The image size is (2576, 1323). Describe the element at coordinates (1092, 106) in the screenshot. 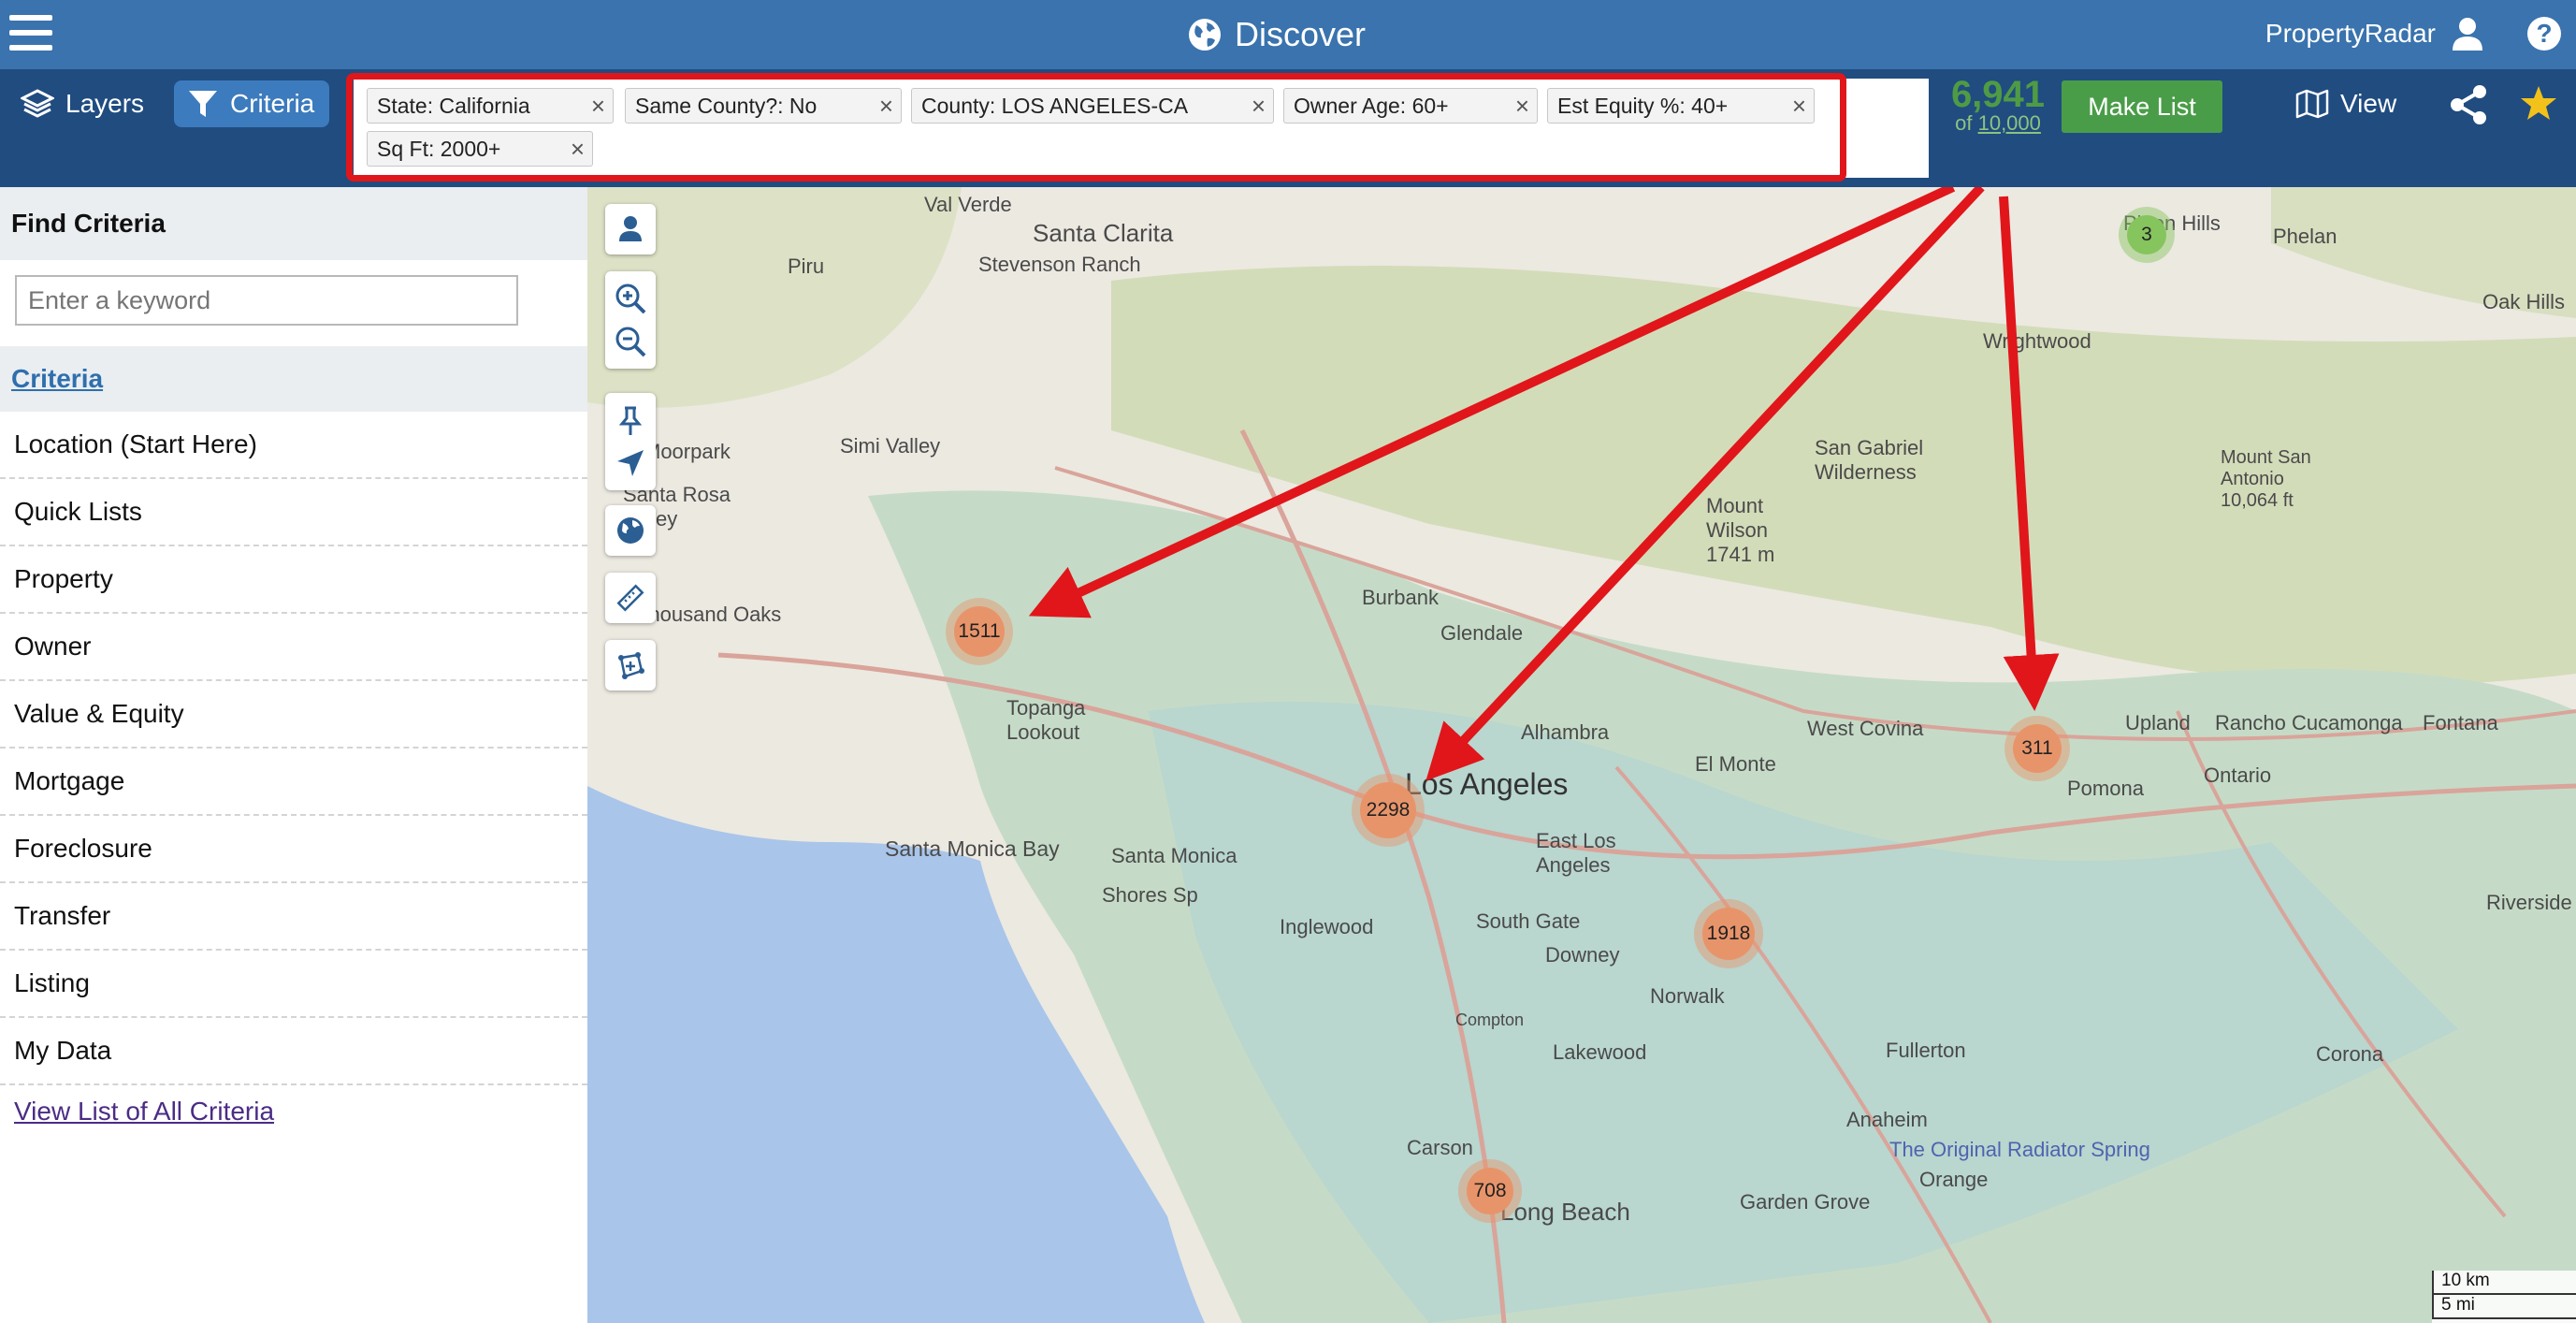

I see `filter-chip: County: LOS ANGELES-CA ×` at that location.